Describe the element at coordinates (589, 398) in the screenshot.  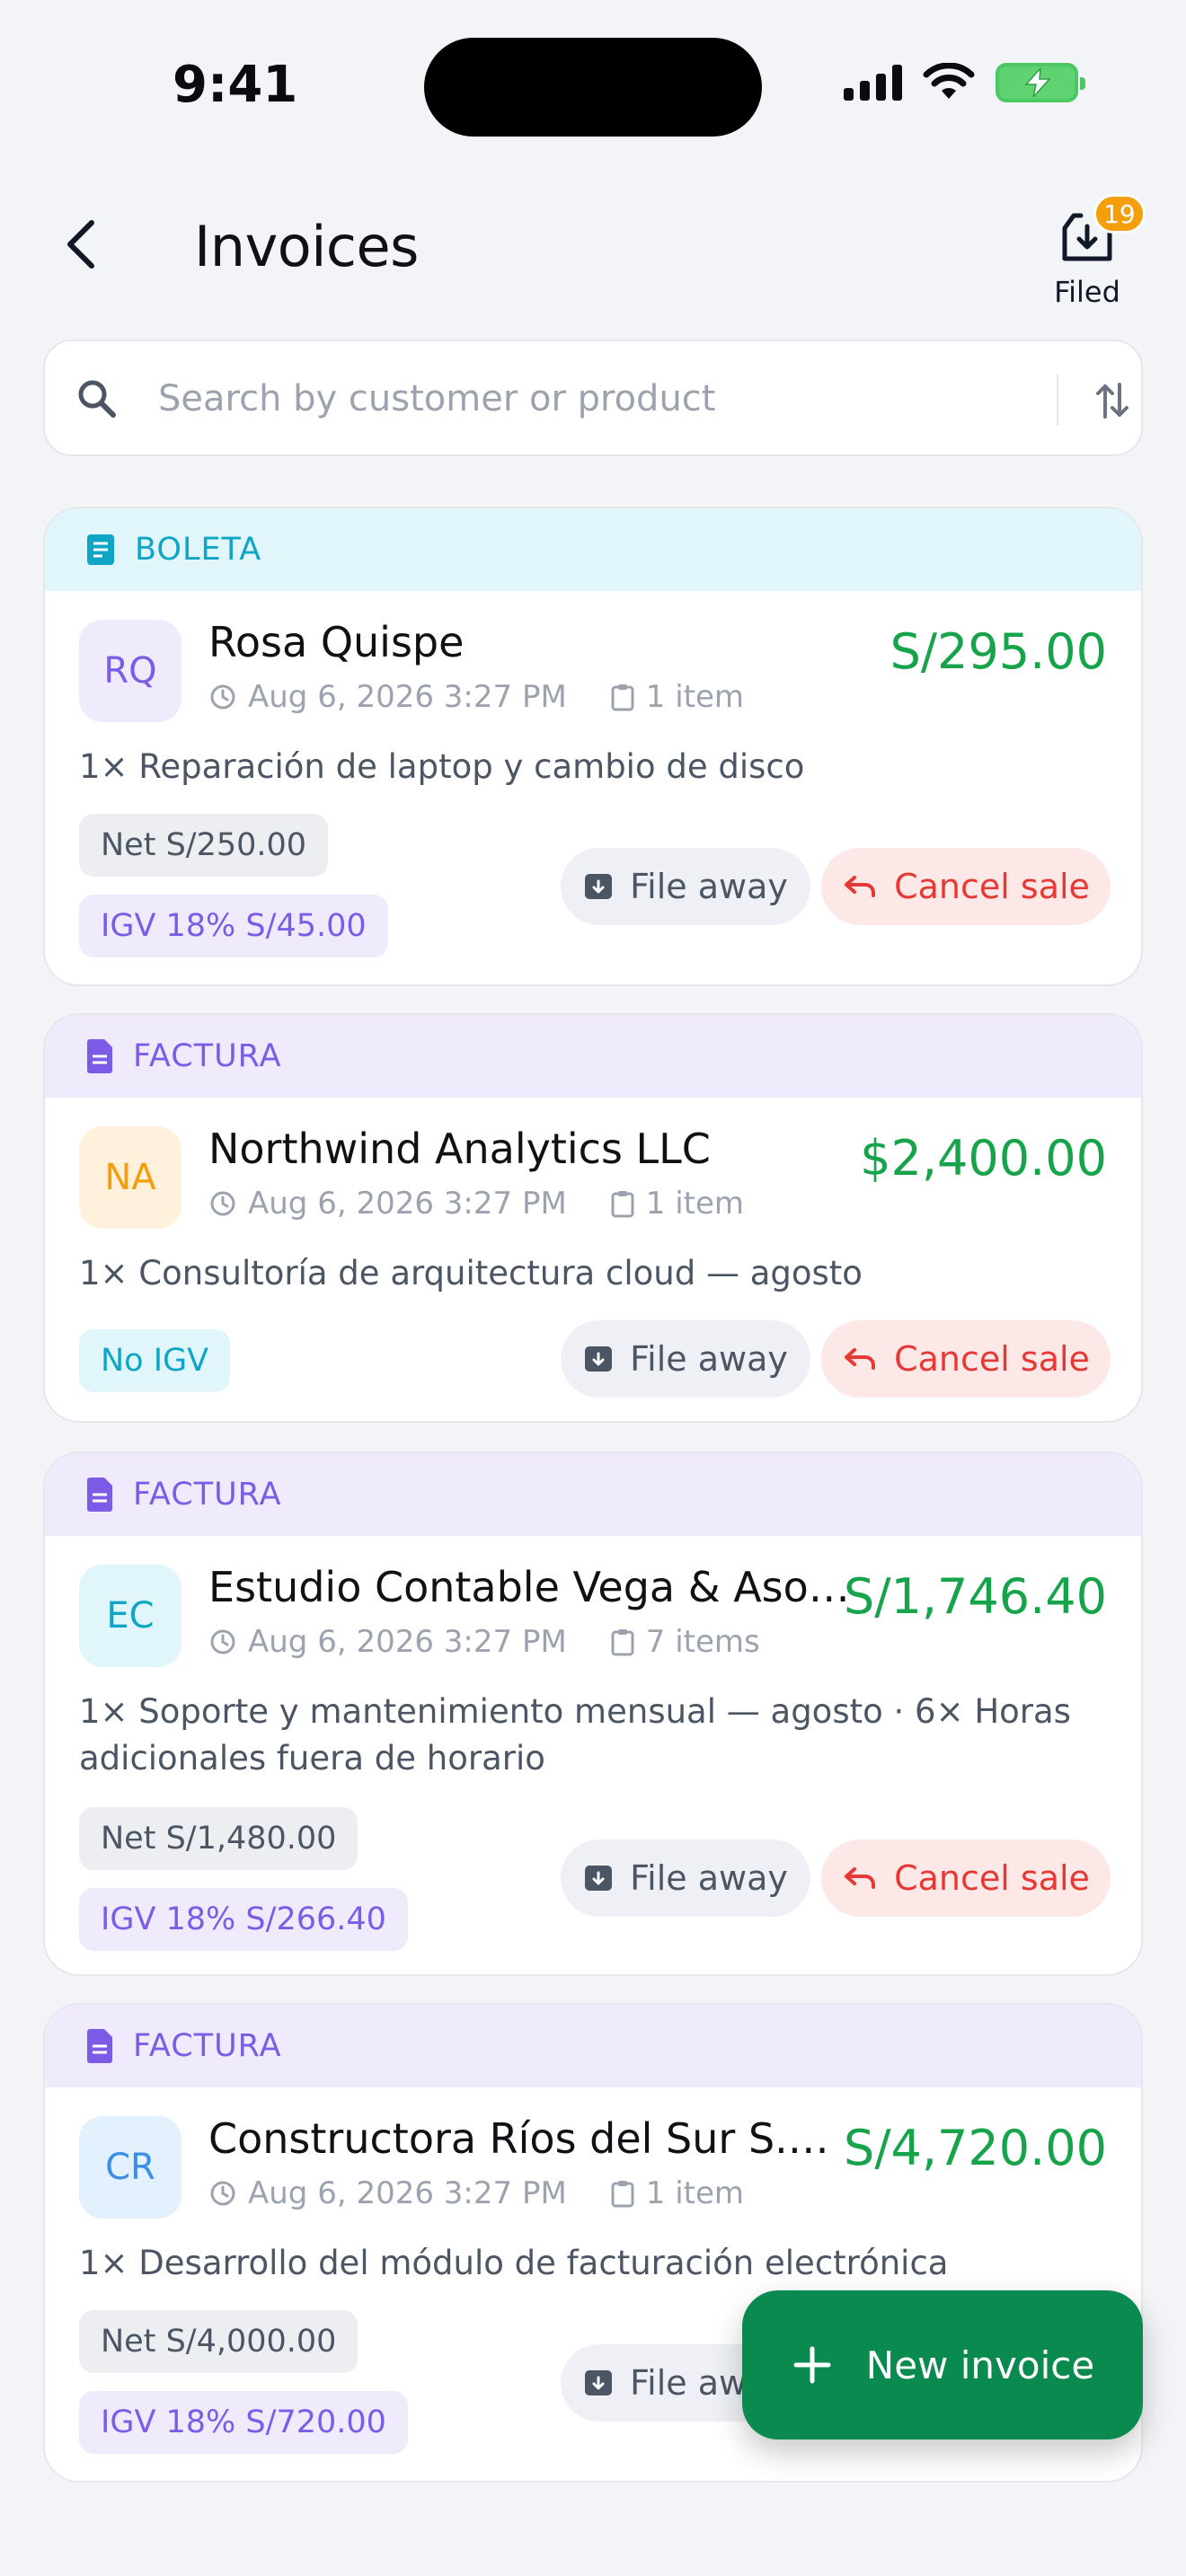
I see `search-input` at that location.